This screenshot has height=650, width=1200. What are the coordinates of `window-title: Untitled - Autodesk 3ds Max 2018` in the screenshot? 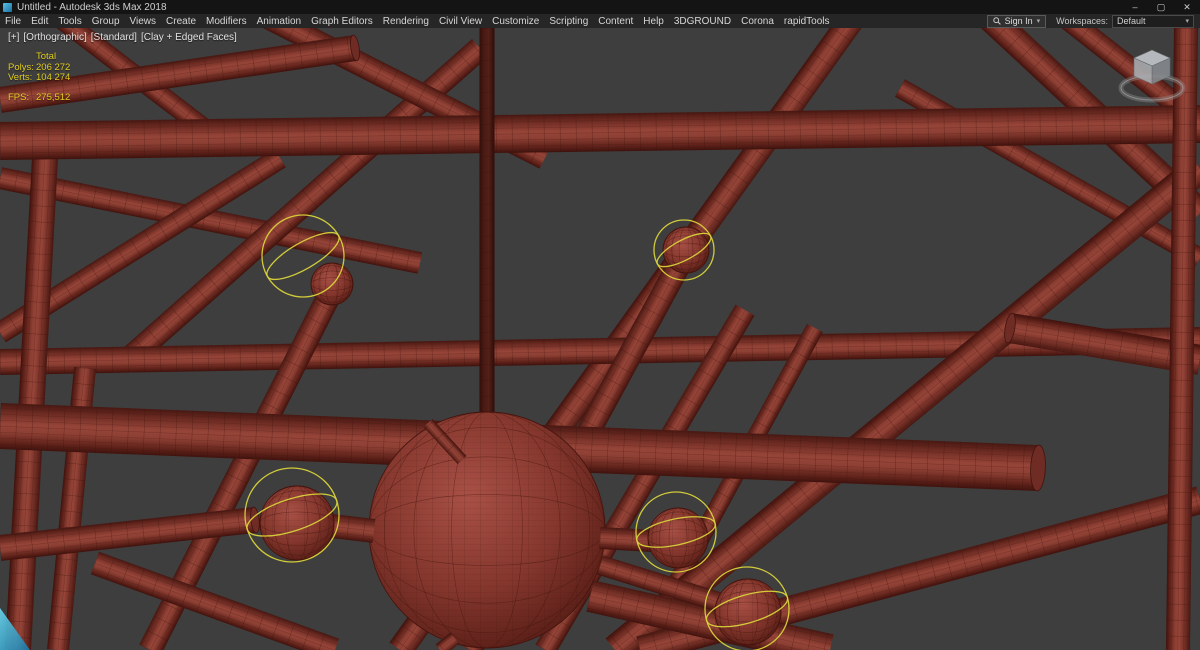 It's located at (92, 7).